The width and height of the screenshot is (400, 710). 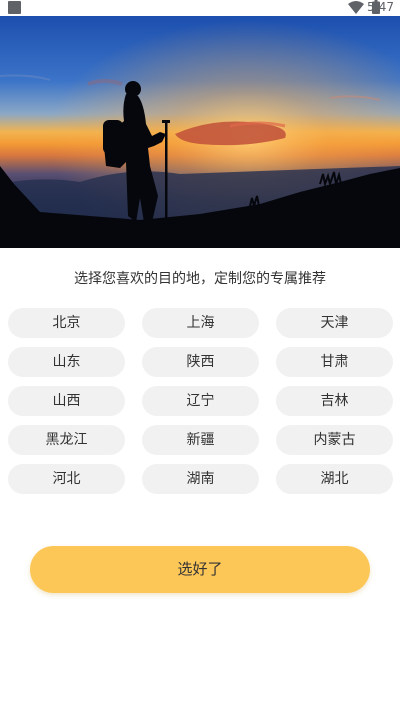 I want to click on wifi-icon, so click(x=356, y=7).